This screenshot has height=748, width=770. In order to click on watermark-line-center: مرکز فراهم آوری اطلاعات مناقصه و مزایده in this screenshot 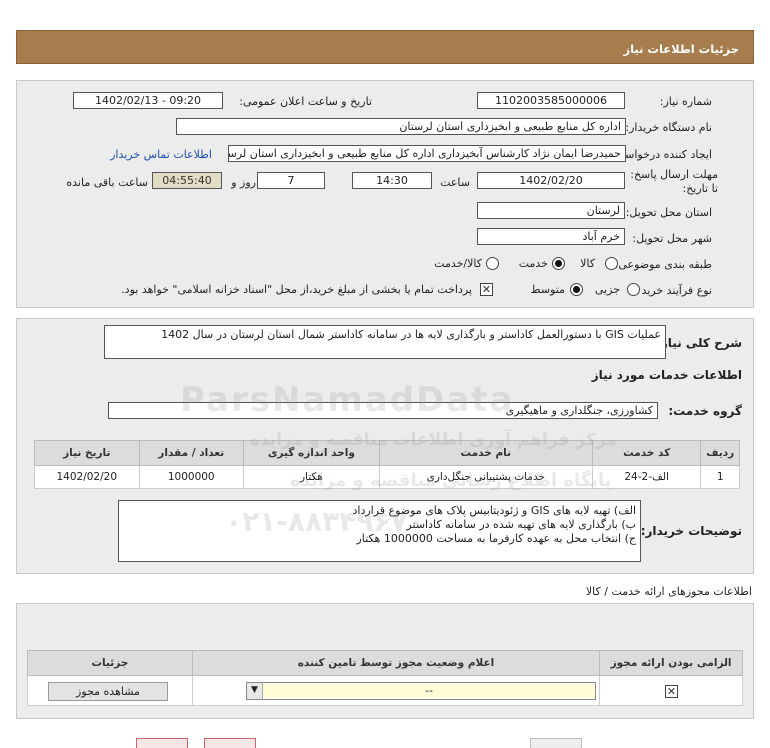, I will do `click(434, 440)`.